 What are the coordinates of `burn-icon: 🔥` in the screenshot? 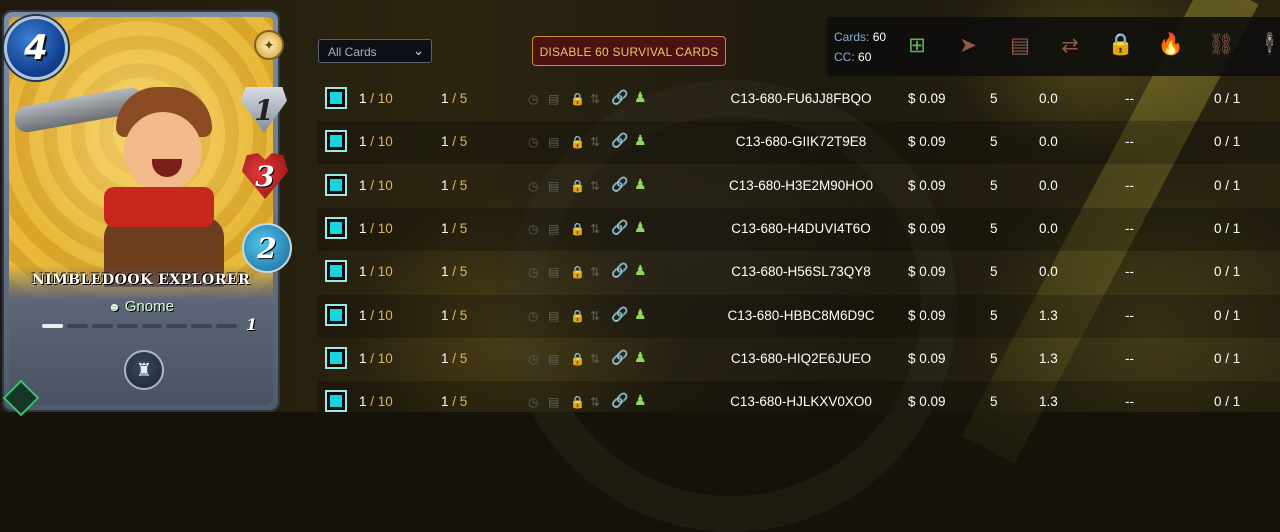 It's located at (1171, 45).